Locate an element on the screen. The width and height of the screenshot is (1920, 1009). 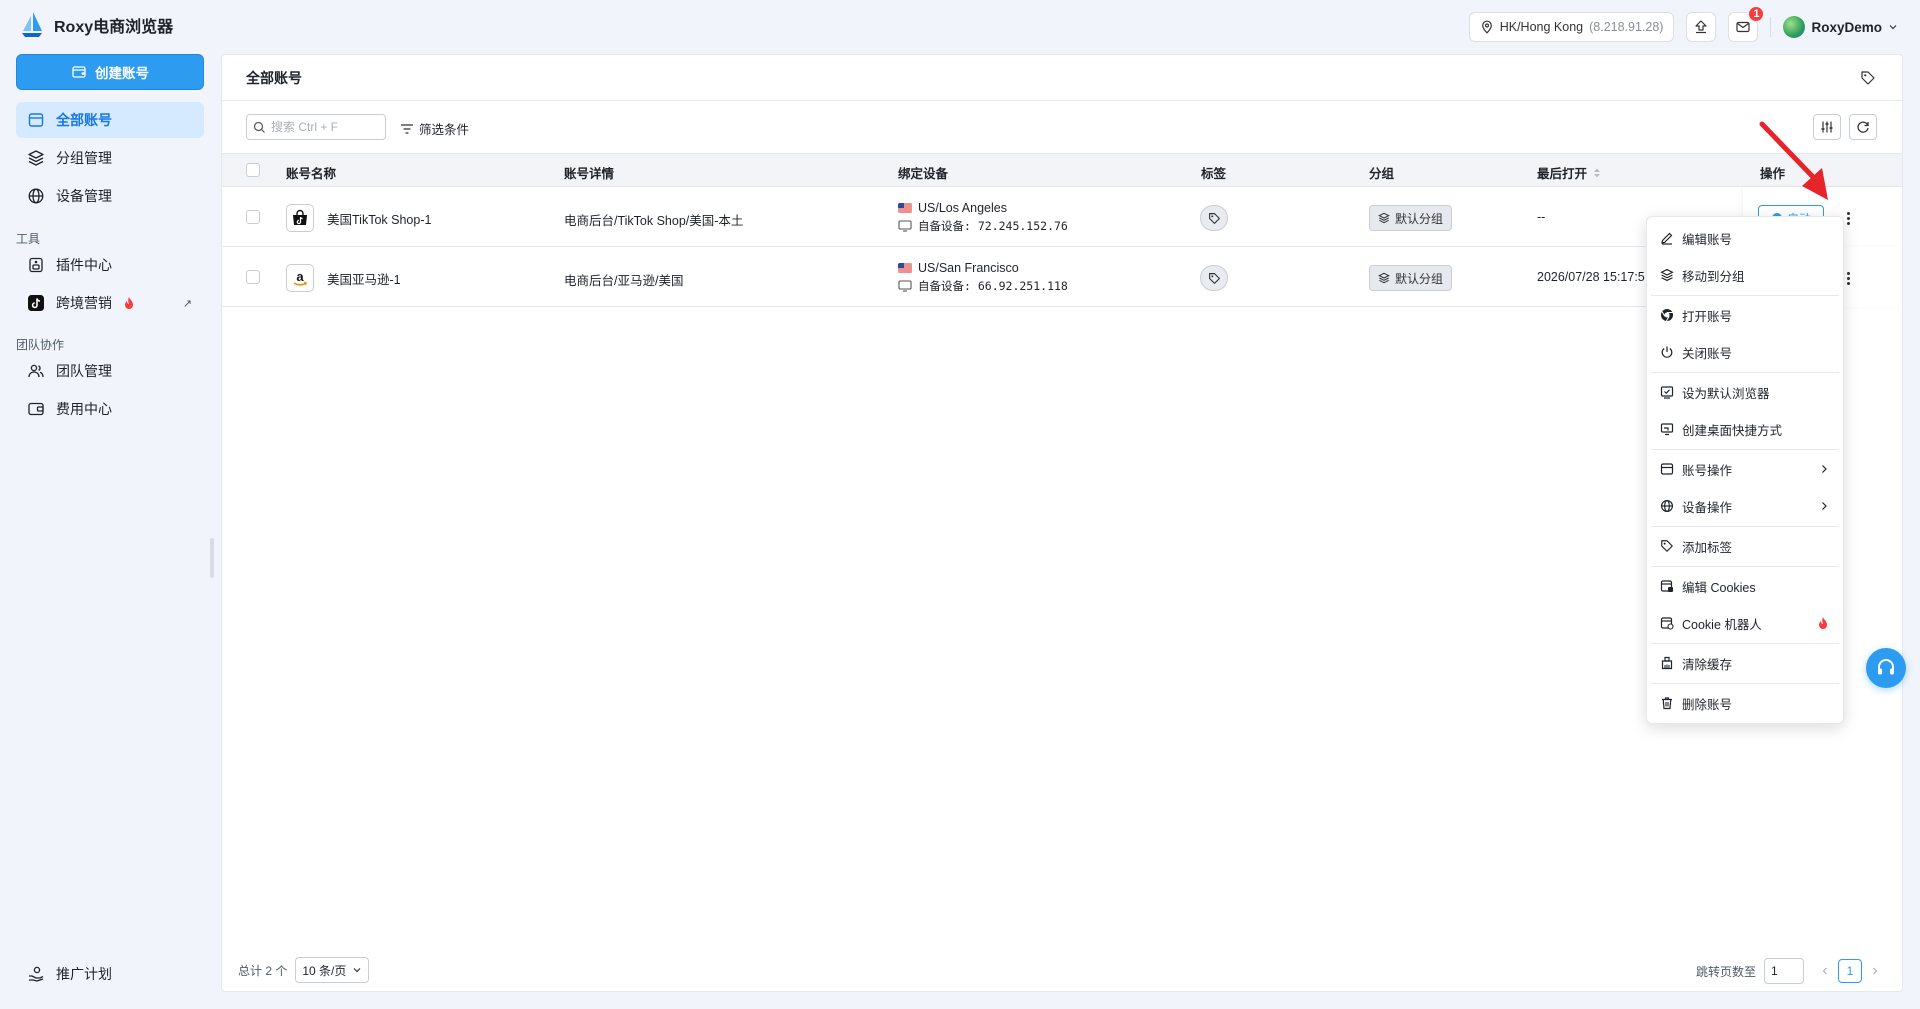
menu-item-delete-account: 删除账号 is located at coordinates (1745, 703).